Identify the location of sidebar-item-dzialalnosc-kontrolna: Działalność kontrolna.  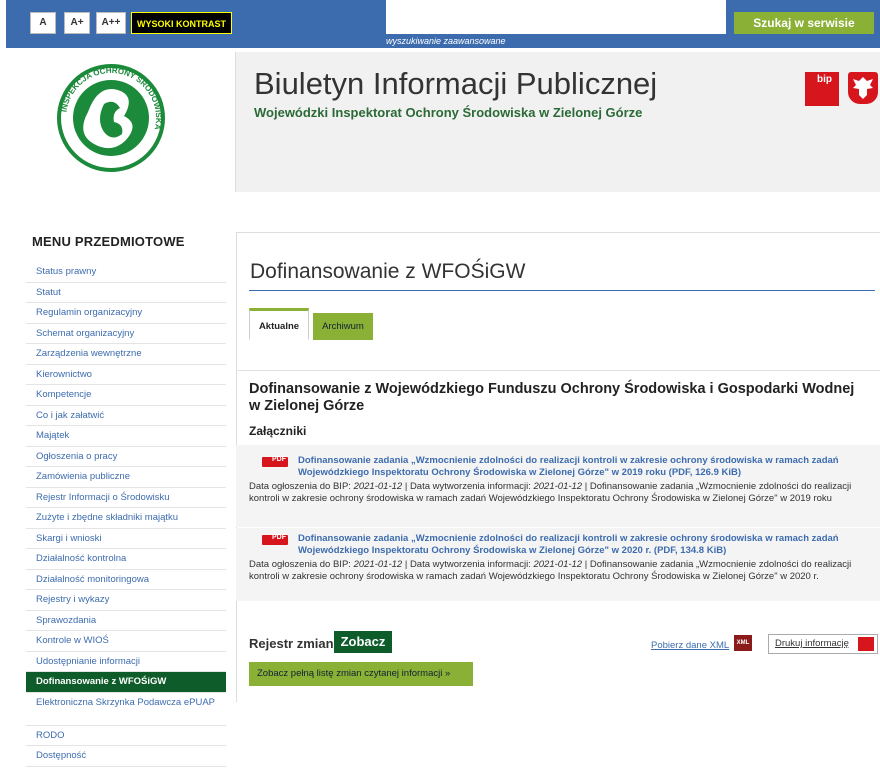
(126, 559).